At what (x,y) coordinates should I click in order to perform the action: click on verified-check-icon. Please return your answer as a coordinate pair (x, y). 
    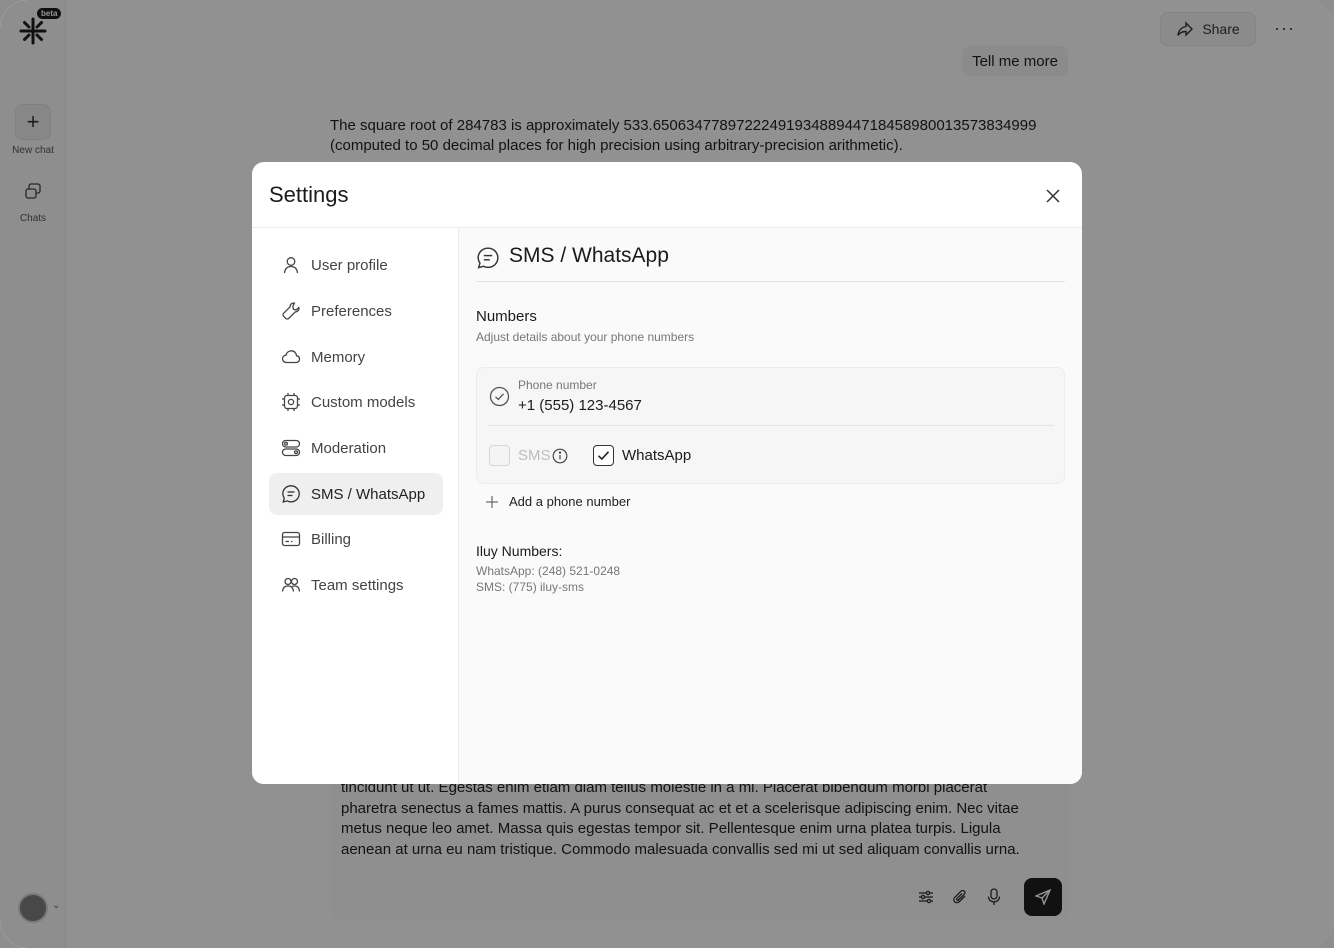
    Looking at the image, I should click on (499, 396).